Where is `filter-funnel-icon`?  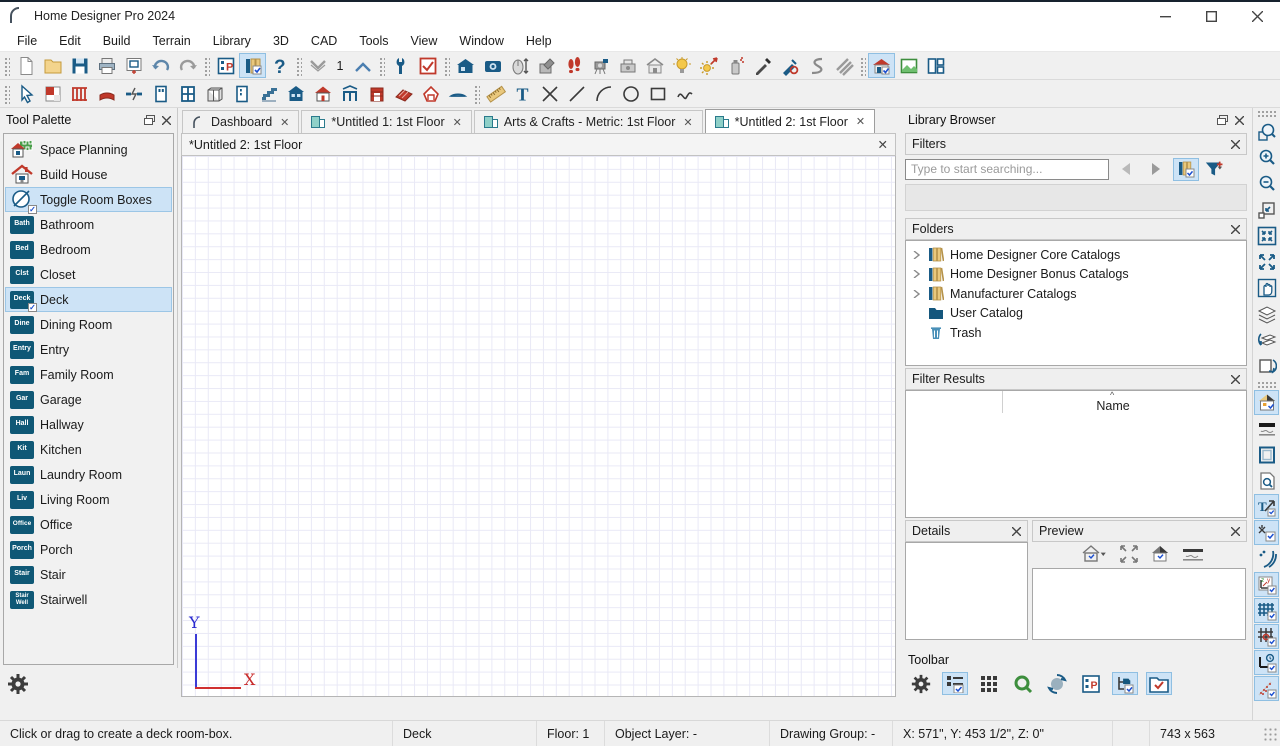
filter-funnel-icon is located at coordinates (1216, 169).